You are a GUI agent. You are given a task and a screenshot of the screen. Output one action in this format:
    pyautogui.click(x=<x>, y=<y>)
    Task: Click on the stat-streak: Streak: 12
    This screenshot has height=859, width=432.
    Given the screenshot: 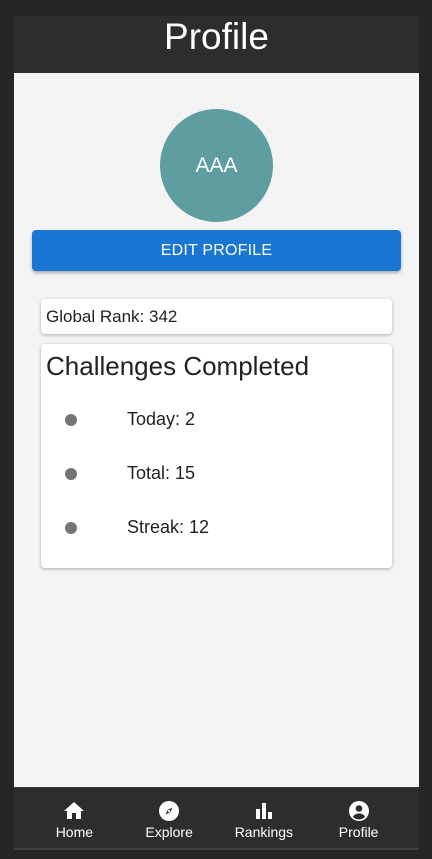 What is the action you would take?
    pyautogui.click(x=168, y=527)
    